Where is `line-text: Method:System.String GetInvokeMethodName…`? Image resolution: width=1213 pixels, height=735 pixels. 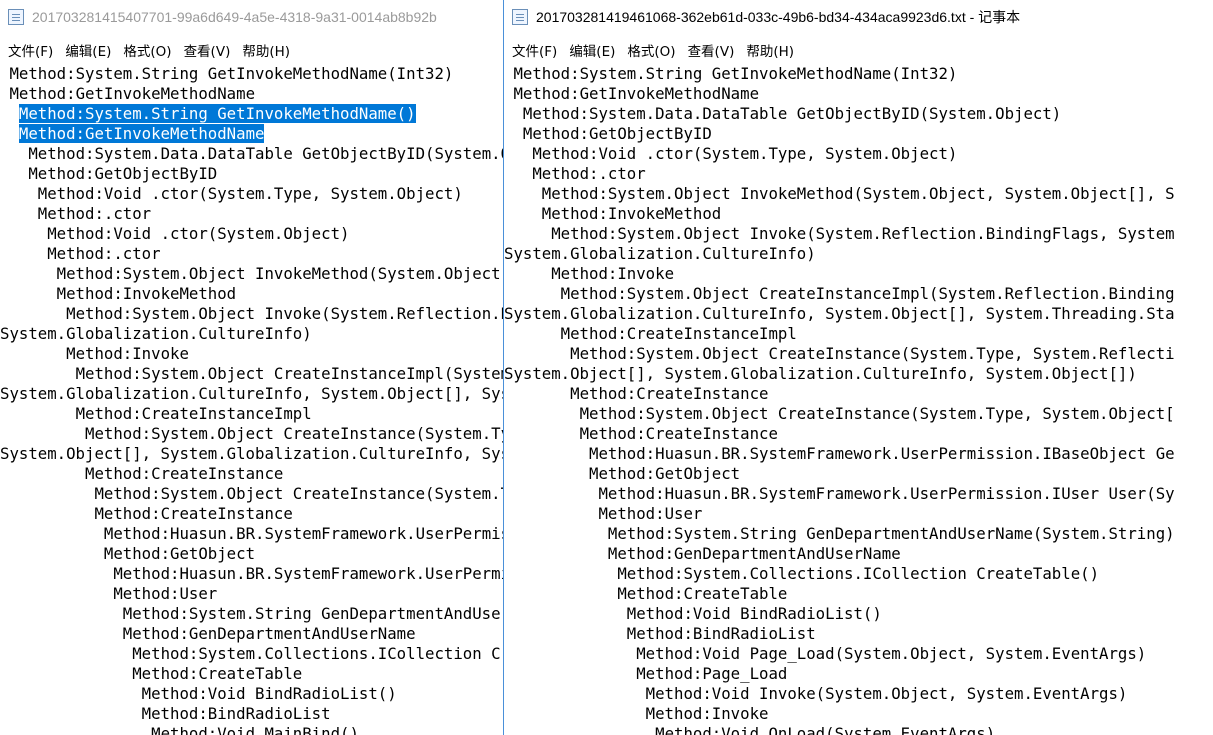
line-text: Method:System.String GetInvokeMethodName… is located at coordinates (735, 73).